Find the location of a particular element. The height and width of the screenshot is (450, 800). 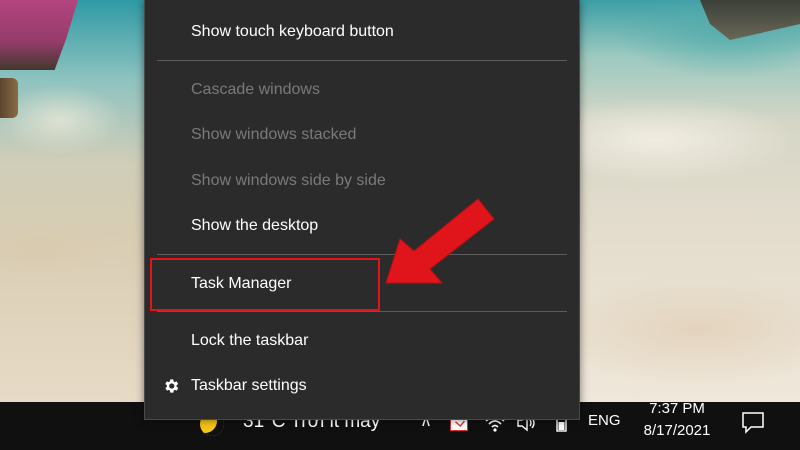

menu-item-show-windows-side-by-side: Show windows side by side is located at coordinates (362, 181).